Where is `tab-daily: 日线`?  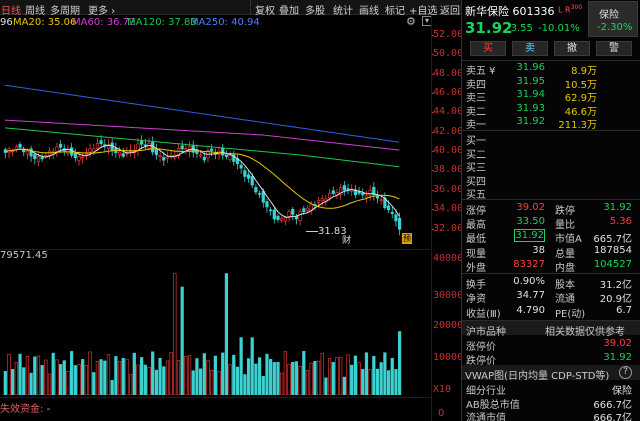
tab-daily: 日线 is located at coordinates (11, 9).